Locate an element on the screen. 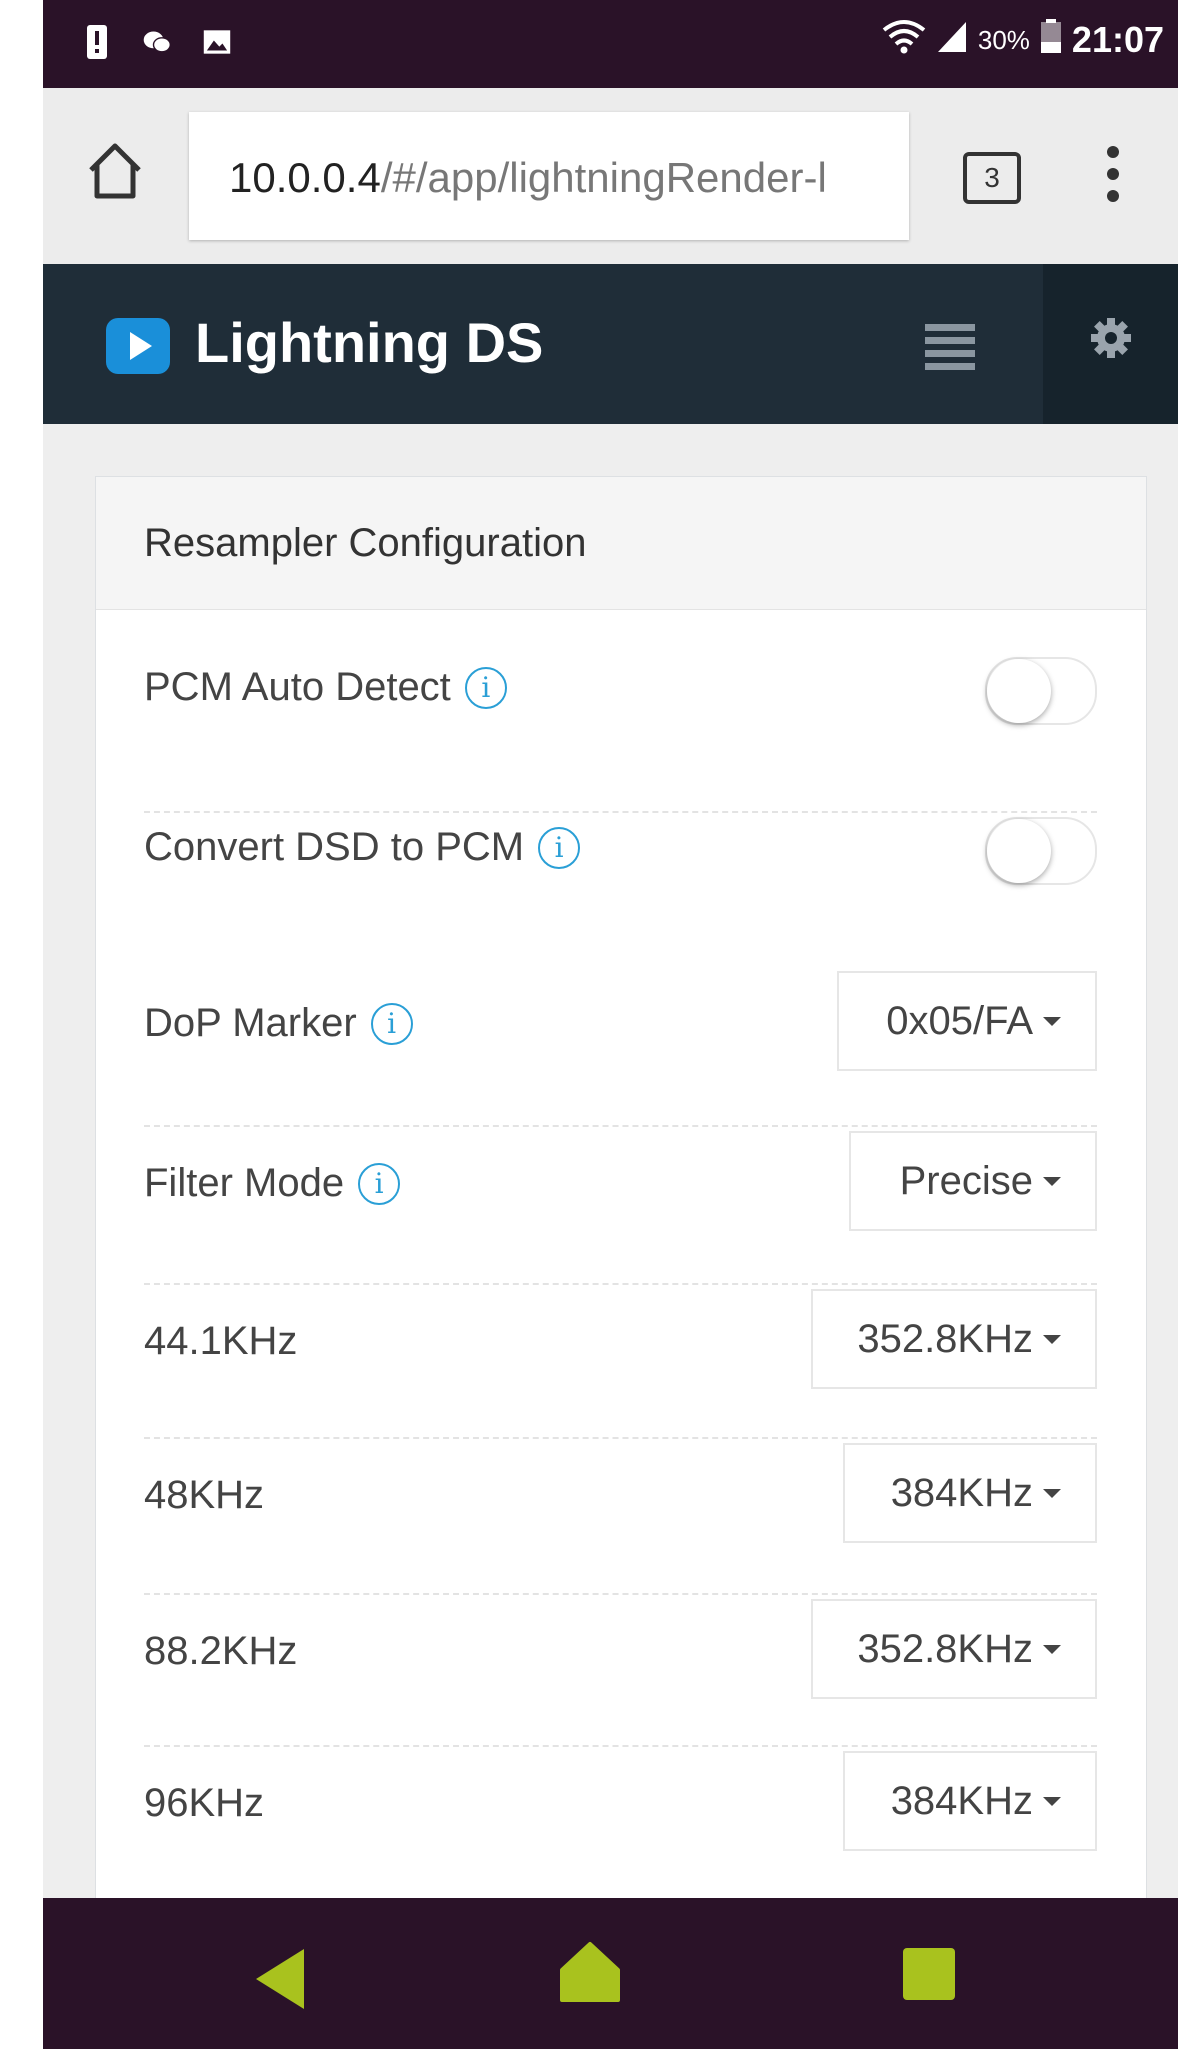 This screenshot has height=2049, width=1178. url-path: /#/app/lightningRender-l is located at coordinates (603, 177).